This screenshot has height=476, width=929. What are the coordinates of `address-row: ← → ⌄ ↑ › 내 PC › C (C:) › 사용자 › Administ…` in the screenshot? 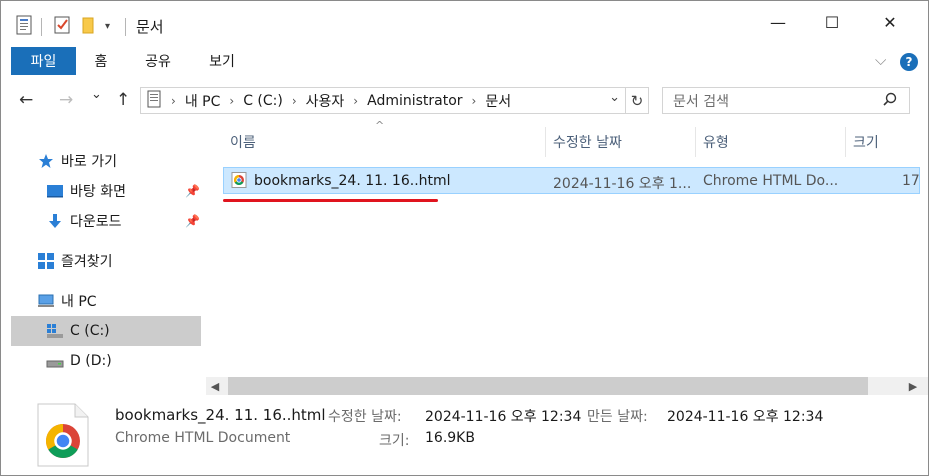 It's located at (464, 101).